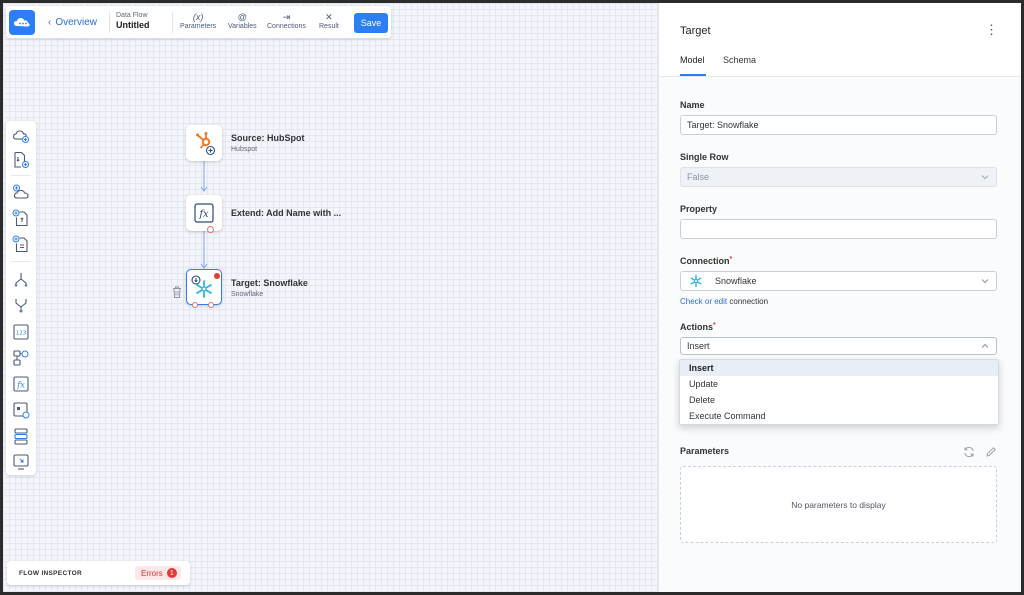 The height and width of the screenshot is (595, 1024). I want to click on dropdown-option-update: Update, so click(839, 384).